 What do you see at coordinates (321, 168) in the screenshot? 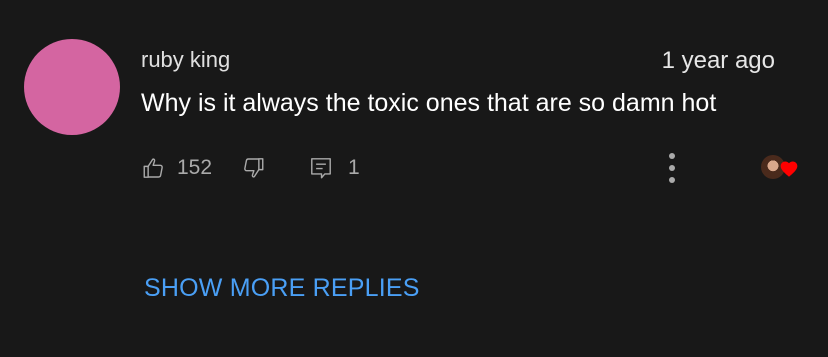
I see `reply-icon` at bounding box center [321, 168].